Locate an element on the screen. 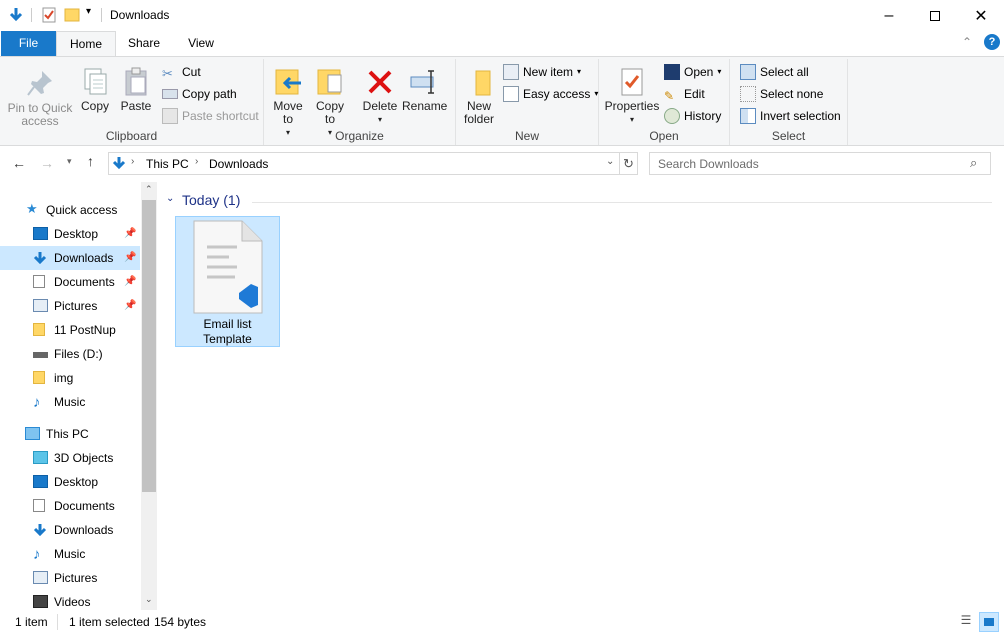  copy-button: Copy is located at coordinates (95, 90).